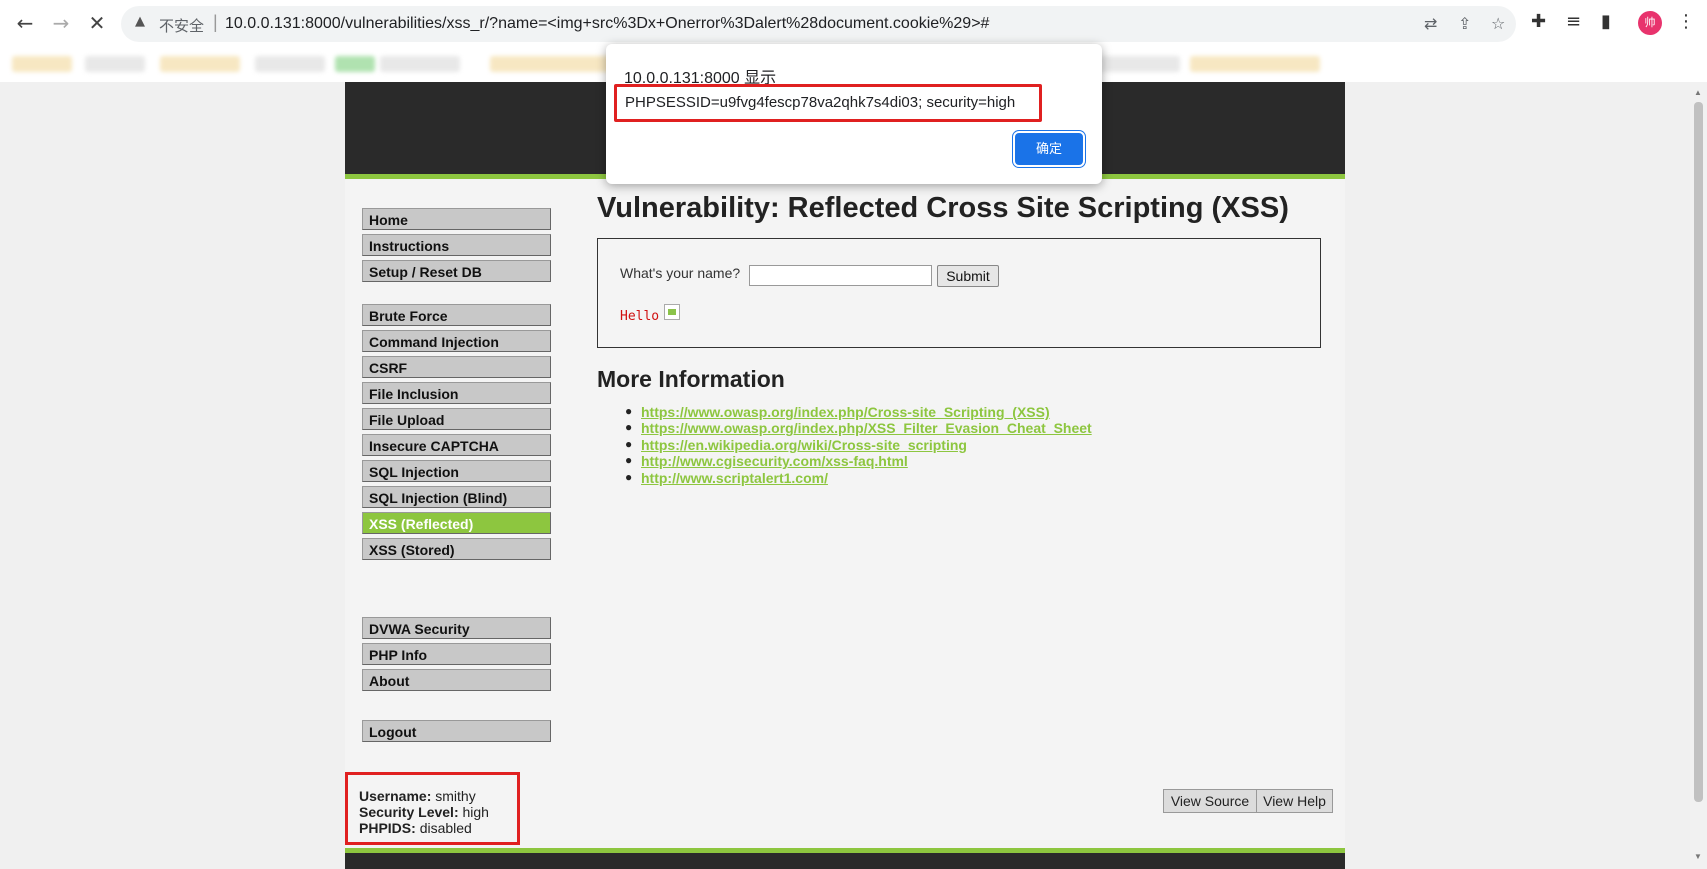 The width and height of the screenshot is (1707, 869). Describe the element at coordinates (456, 471) in the screenshot. I see `menu-item-sql-injection: SQL Injection` at that location.